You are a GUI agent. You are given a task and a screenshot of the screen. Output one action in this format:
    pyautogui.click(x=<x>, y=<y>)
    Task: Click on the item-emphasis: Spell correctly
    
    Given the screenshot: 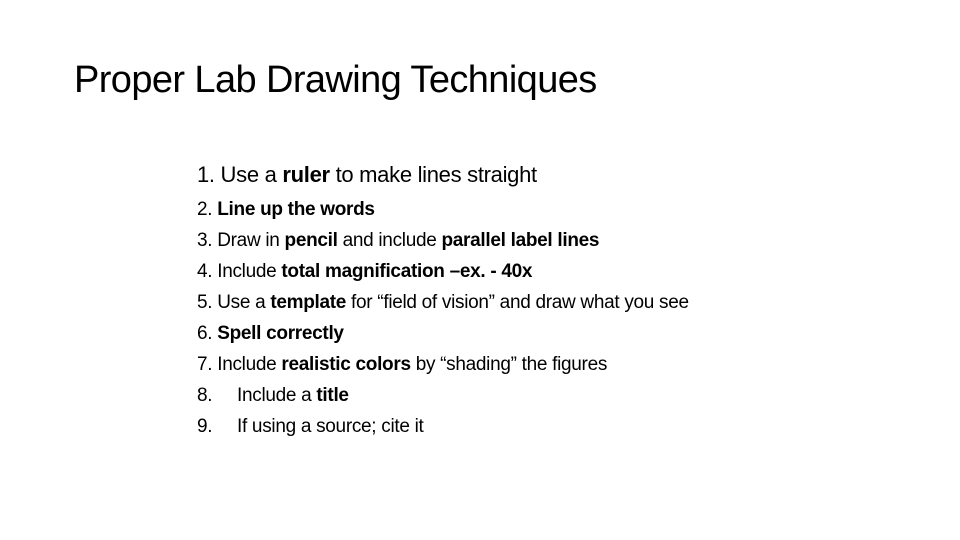 What is the action you would take?
    pyautogui.click(x=280, y=333)
    